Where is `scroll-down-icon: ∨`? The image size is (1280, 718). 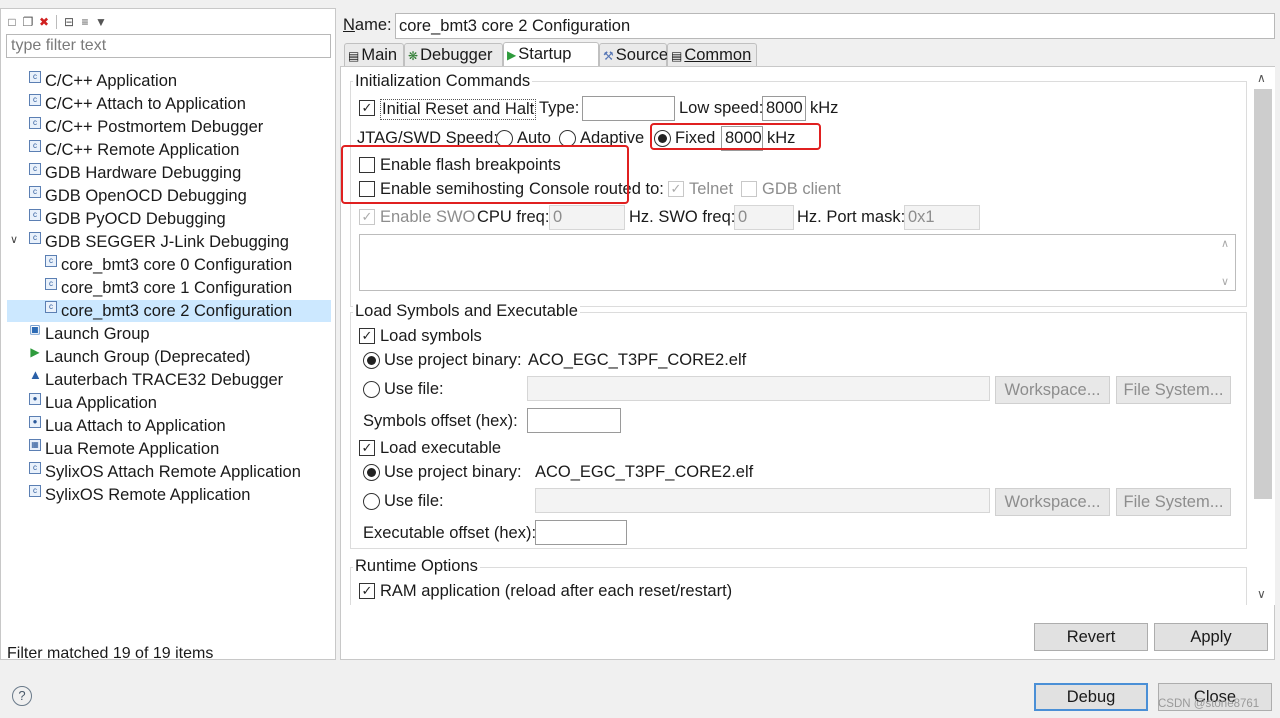 scroll-down-icon: ∨ is located at coordinates (1261, 594).